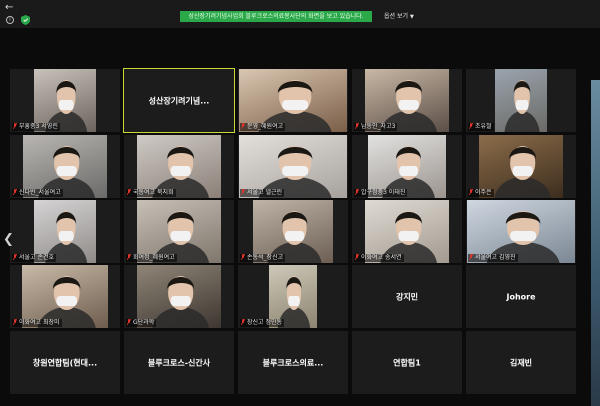 This screenshot has width=600, height=406. What do you see at coordinates (65, 100) in the screenshot?
I see `participant-tile: 부흥중3 서영린` at bounding box center [65, 100].